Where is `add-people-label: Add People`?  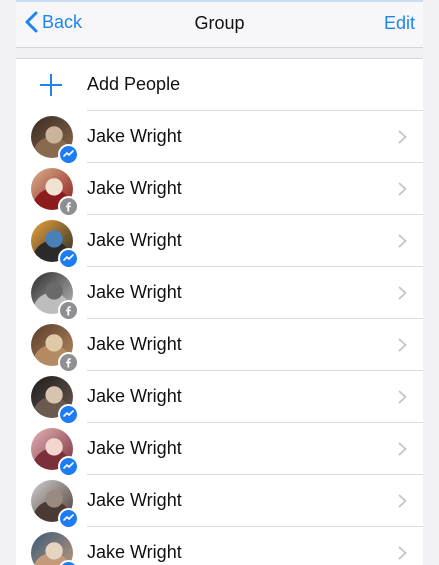
add-people-label: Add People is located at coordinates (134, 84).